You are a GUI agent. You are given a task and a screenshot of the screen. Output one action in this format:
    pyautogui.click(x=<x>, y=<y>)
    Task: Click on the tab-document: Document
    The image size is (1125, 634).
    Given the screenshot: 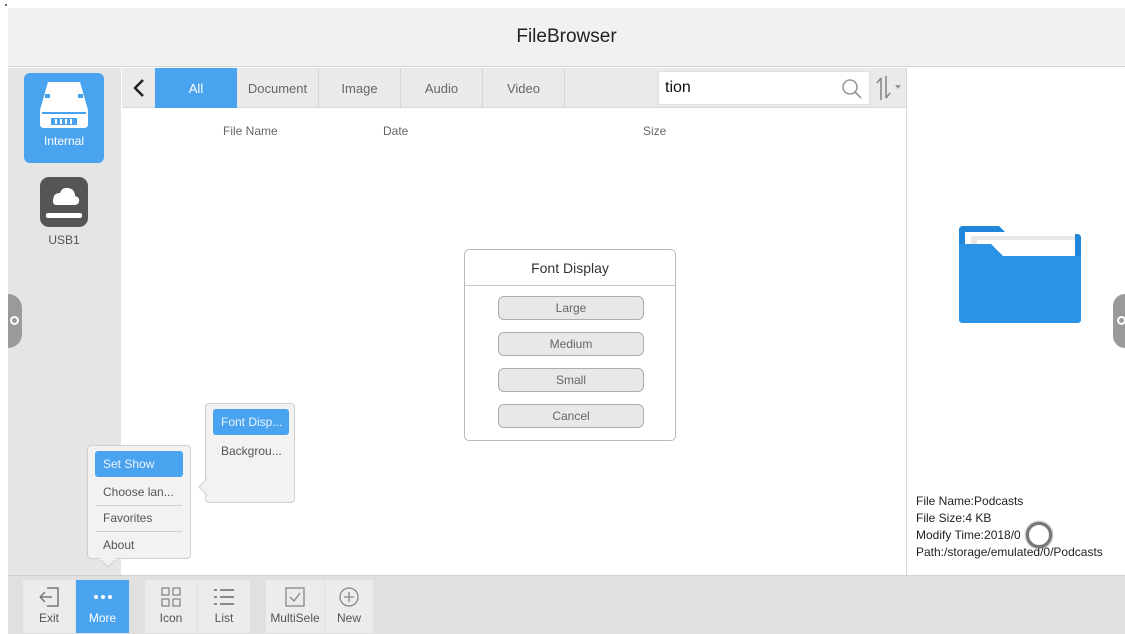 What is the action you would take?
    pyautogui.click(x=278, y=88)
    